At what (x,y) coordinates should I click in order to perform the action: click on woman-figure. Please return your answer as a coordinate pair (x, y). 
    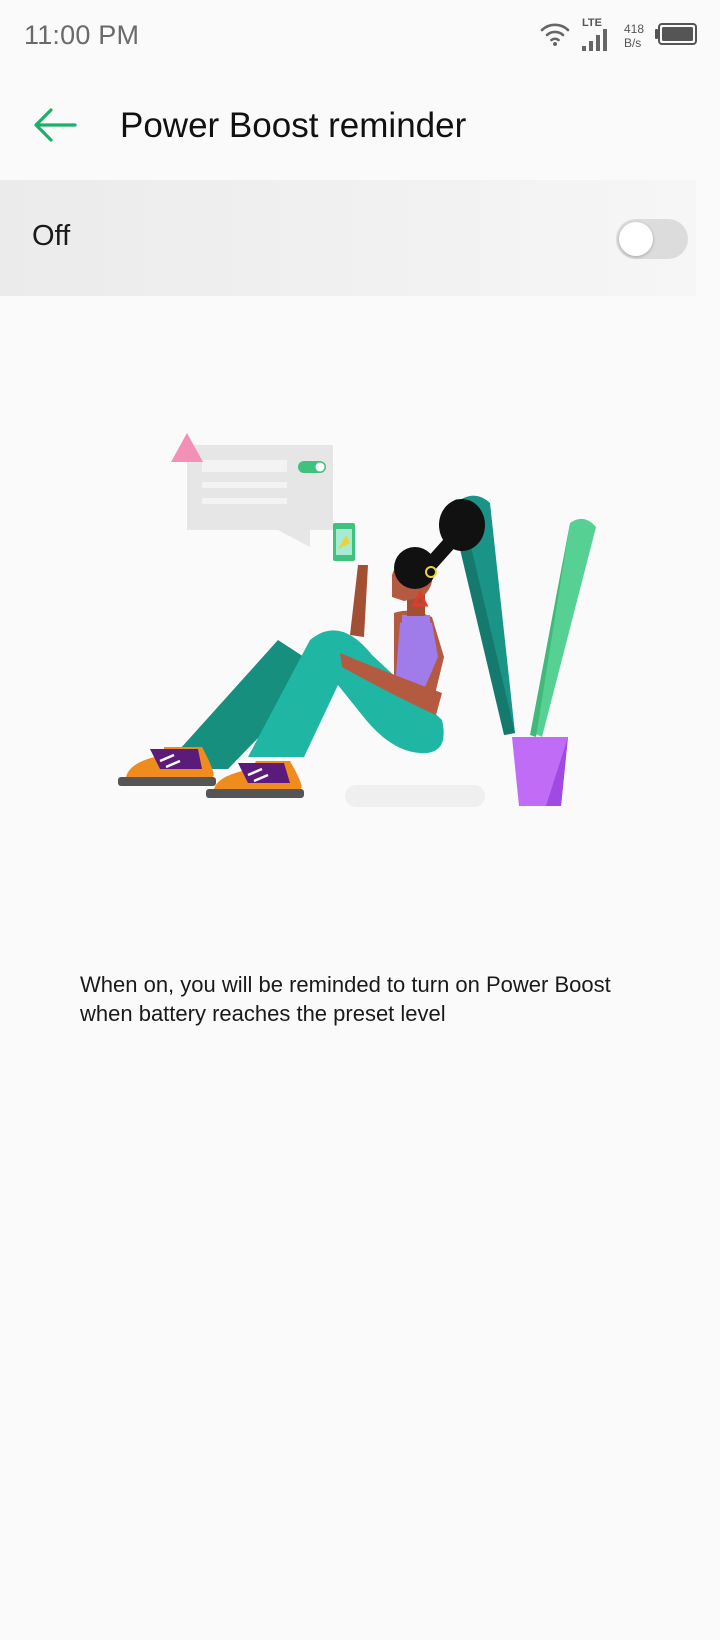
    Looking at the image, I should click on (301, 648).